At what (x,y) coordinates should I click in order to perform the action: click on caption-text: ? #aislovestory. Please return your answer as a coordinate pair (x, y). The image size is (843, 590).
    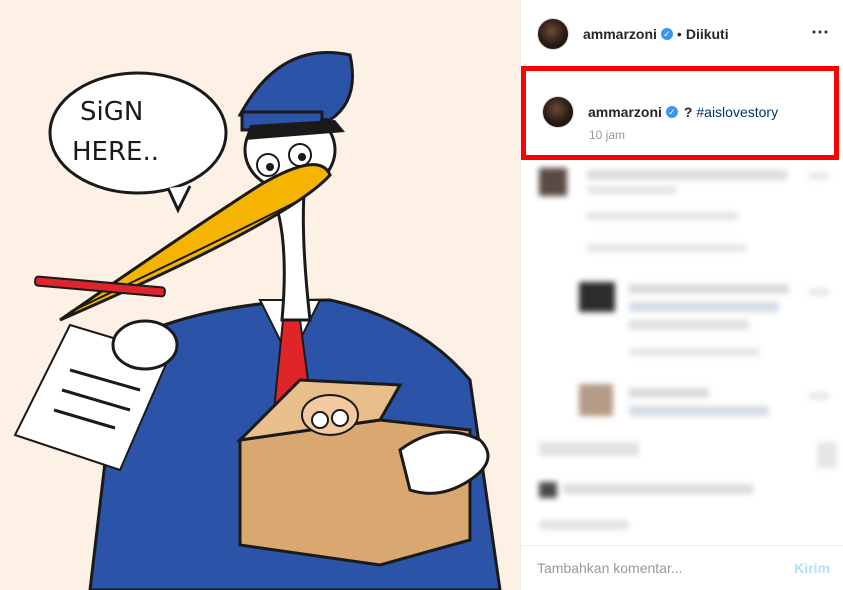
    Looking at the image, I should click on (731, 112).